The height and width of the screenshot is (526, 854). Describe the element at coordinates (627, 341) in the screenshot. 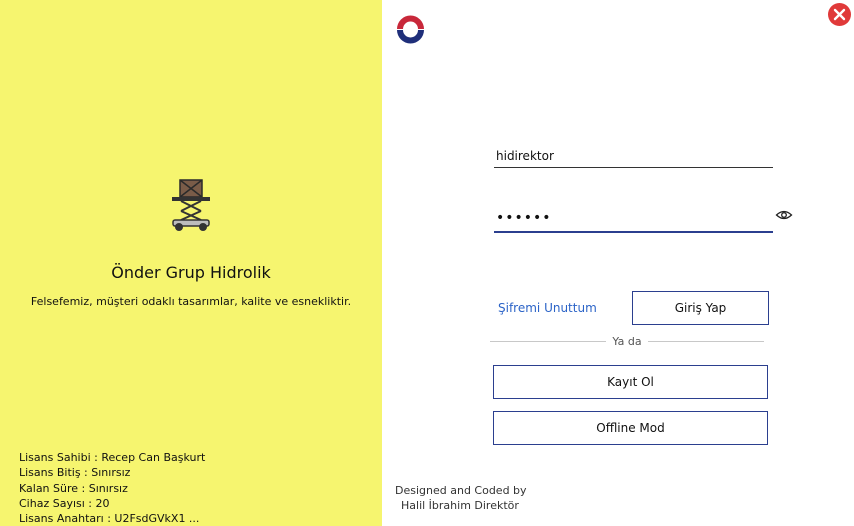

I see `or-text: Ya da` at that location.